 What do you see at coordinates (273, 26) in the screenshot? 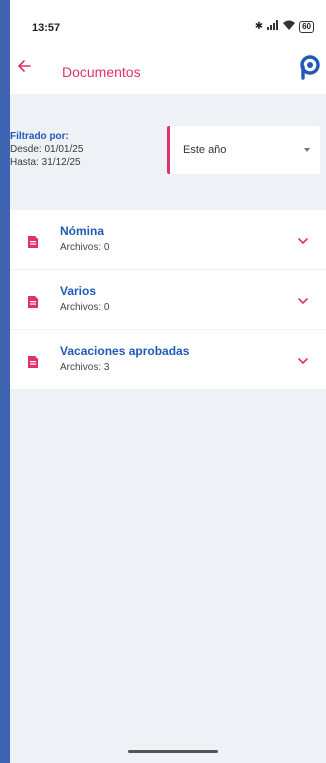
I see `signal-icon` at bounding box center [273, 26].